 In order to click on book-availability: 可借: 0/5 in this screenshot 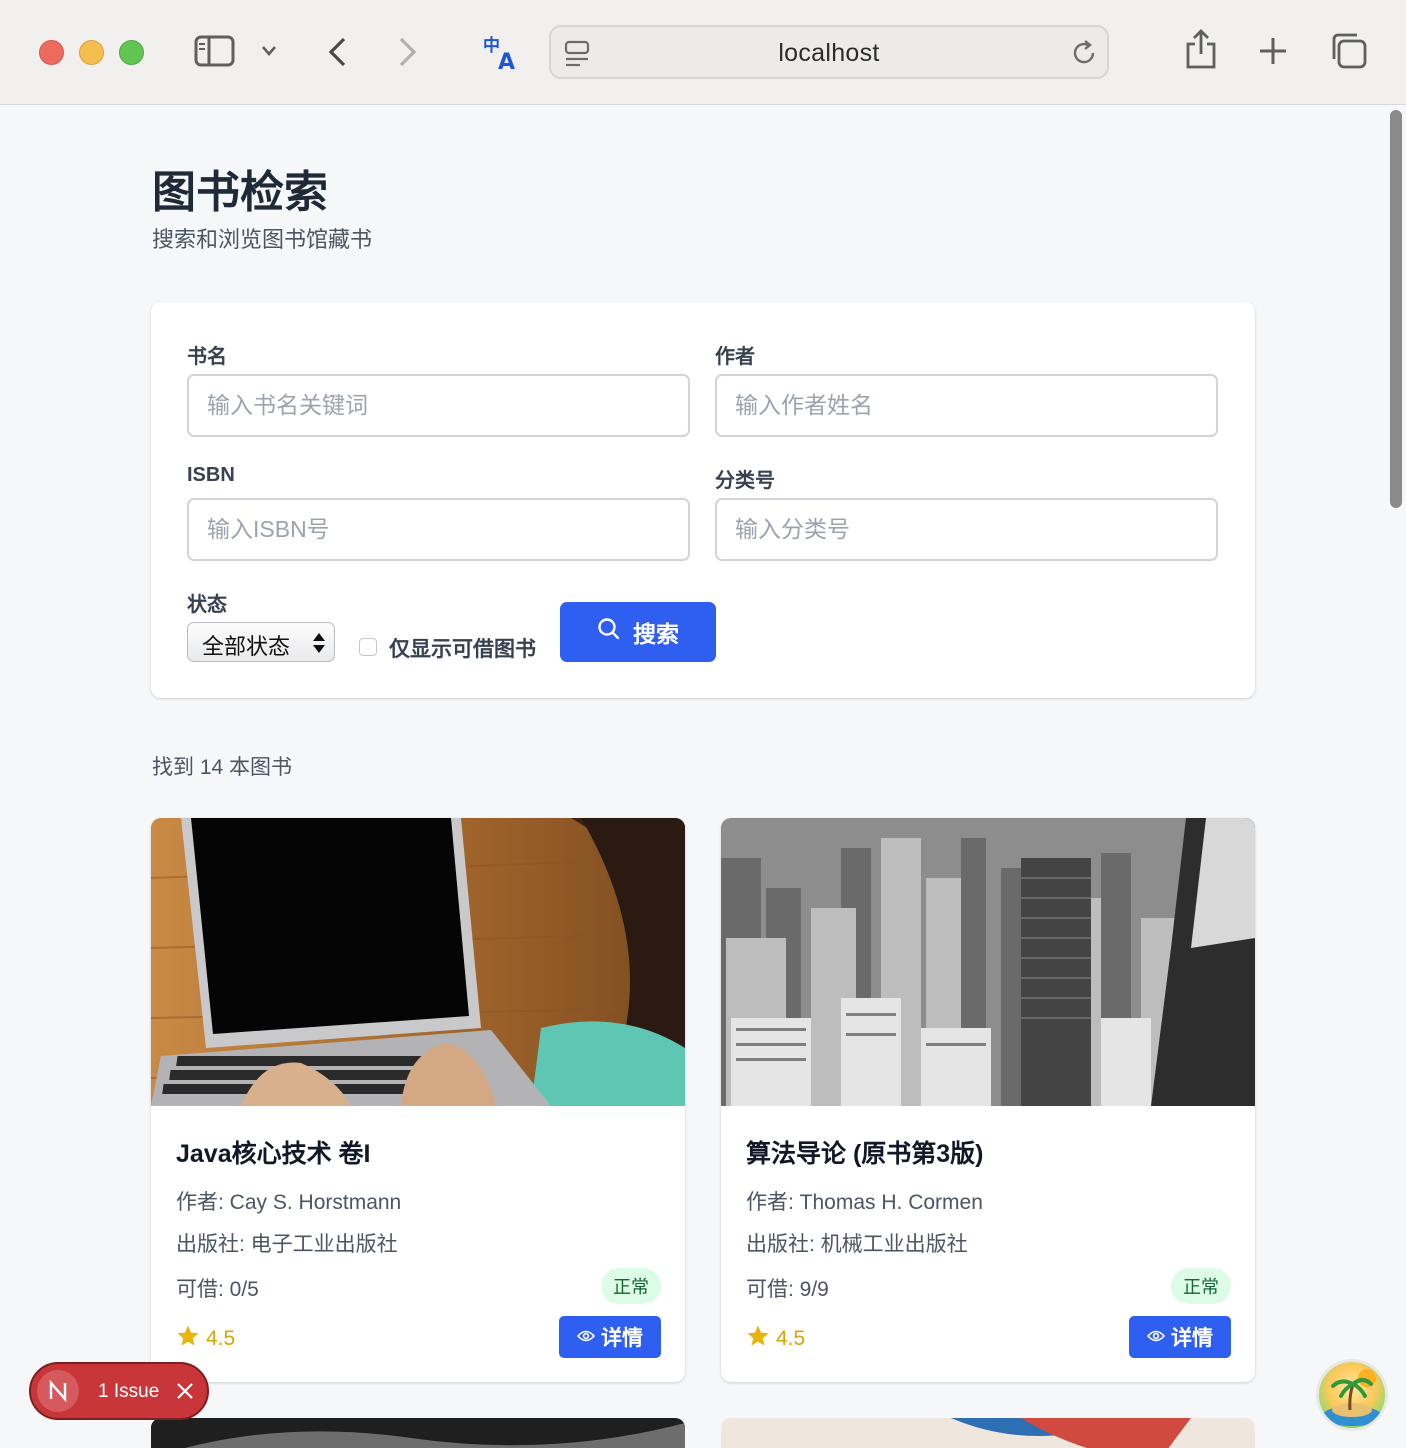, I will do `click(217, 1289)`.